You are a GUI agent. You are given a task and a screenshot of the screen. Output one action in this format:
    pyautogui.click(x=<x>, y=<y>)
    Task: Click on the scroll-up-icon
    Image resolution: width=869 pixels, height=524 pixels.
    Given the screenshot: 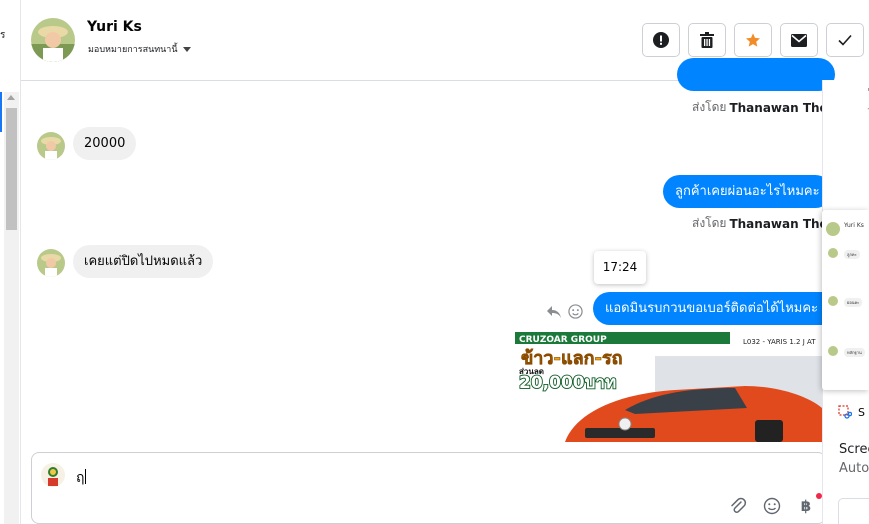 What is the action you would take?
    pyautogui.click(x=11, y=97)
    